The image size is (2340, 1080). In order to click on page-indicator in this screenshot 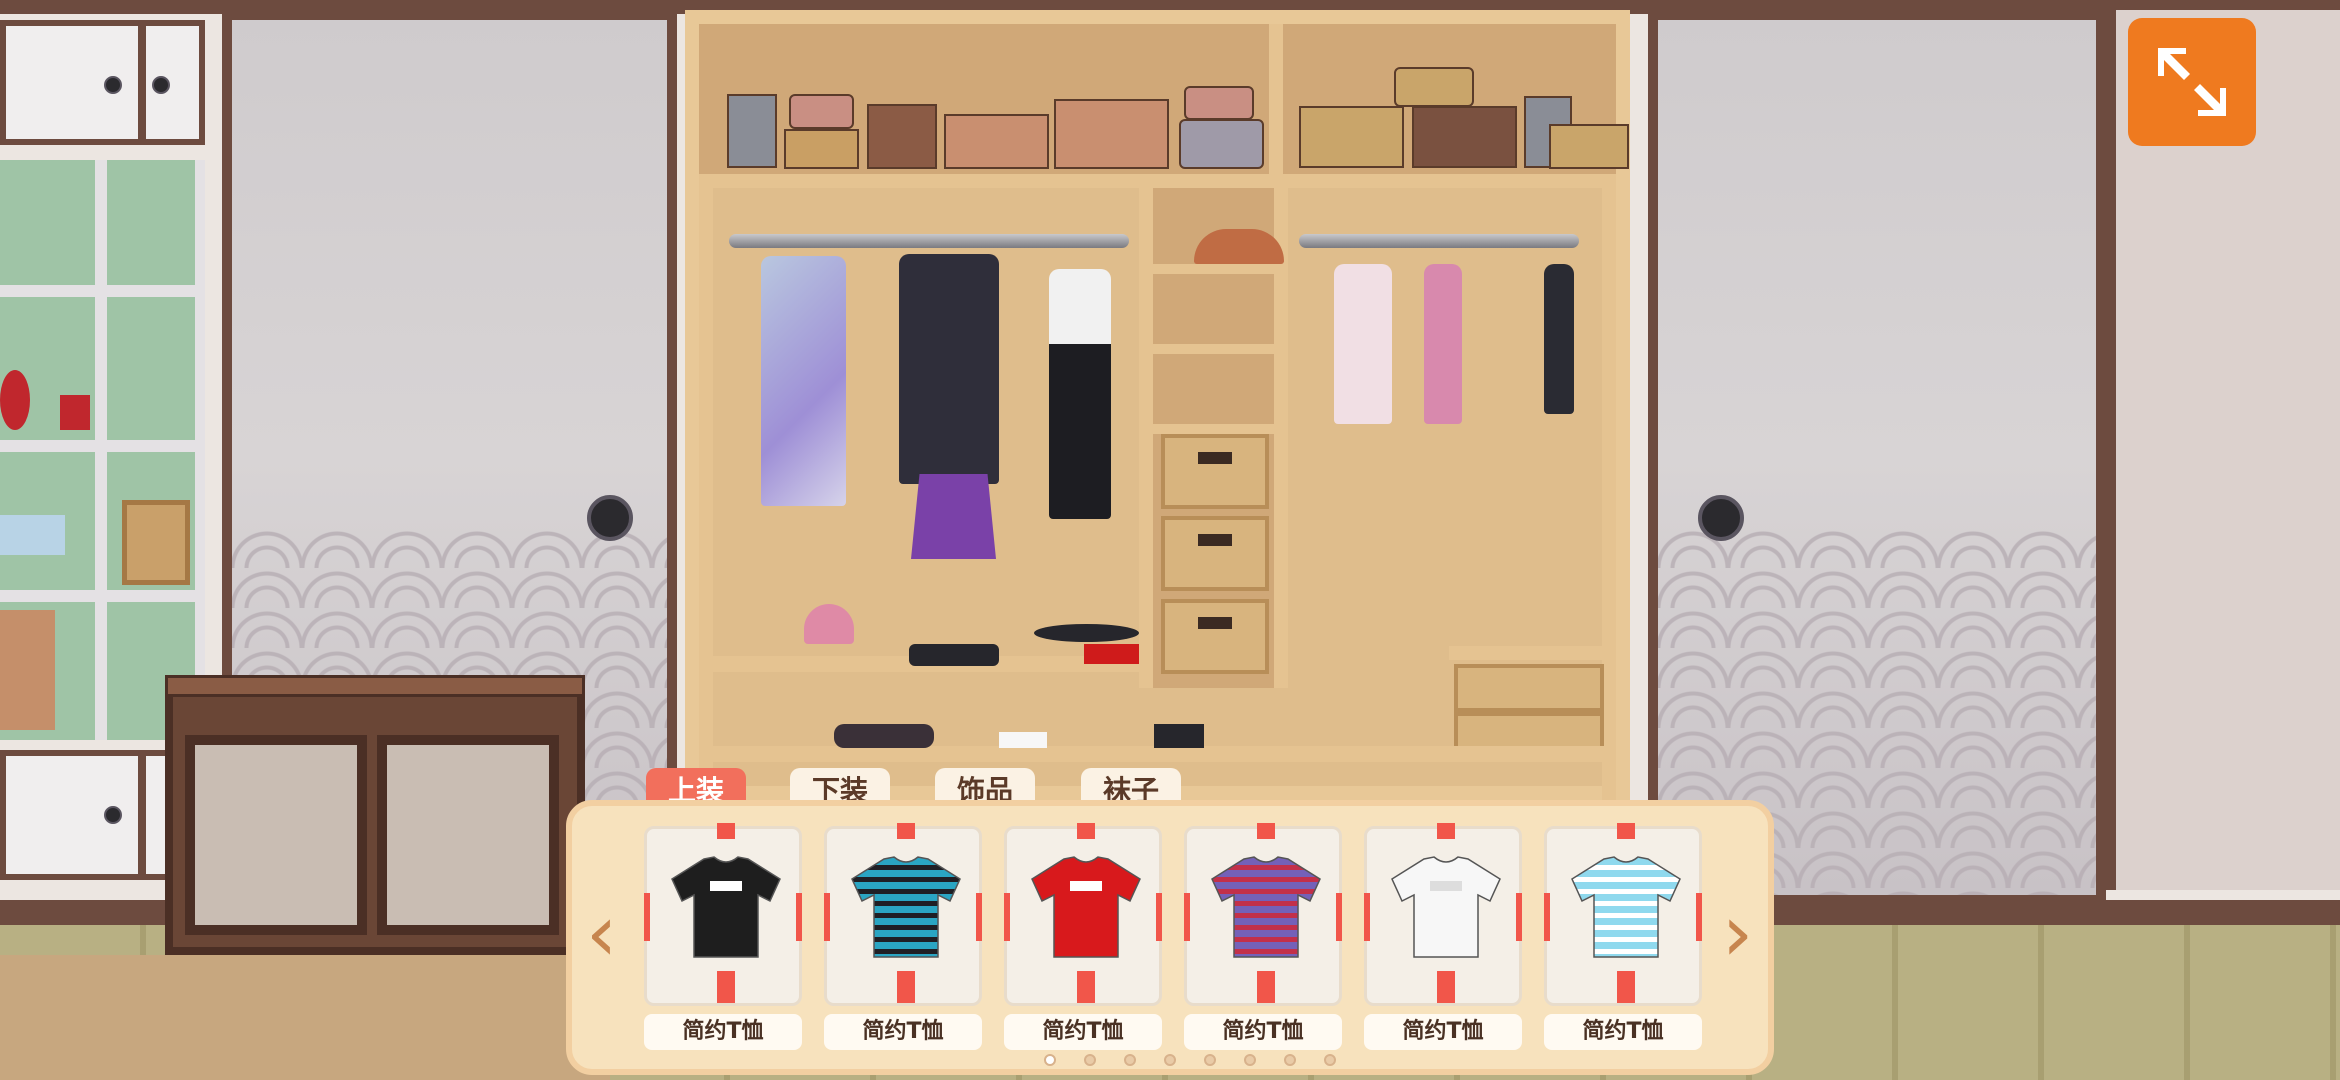, I will do `click(1170, 1062)`.